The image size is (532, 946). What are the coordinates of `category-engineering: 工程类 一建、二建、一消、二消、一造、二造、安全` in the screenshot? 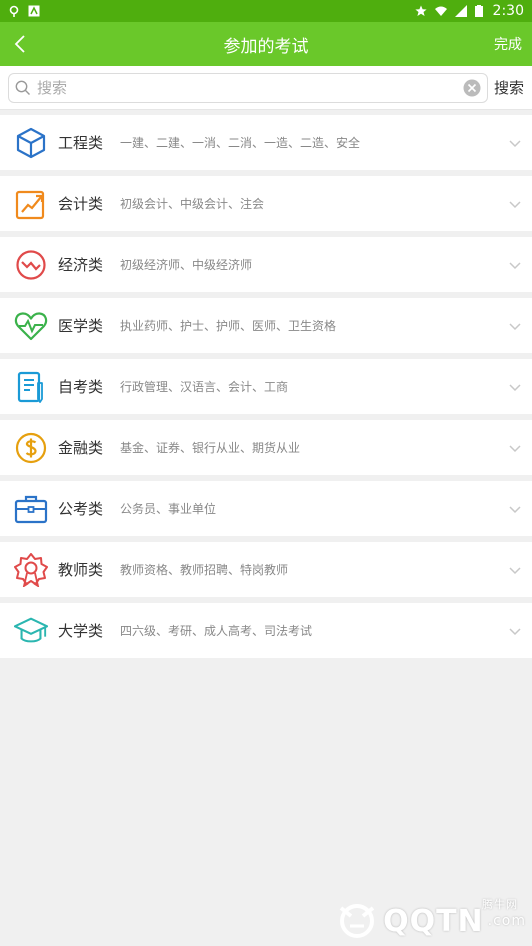 It's located at (266, 142).